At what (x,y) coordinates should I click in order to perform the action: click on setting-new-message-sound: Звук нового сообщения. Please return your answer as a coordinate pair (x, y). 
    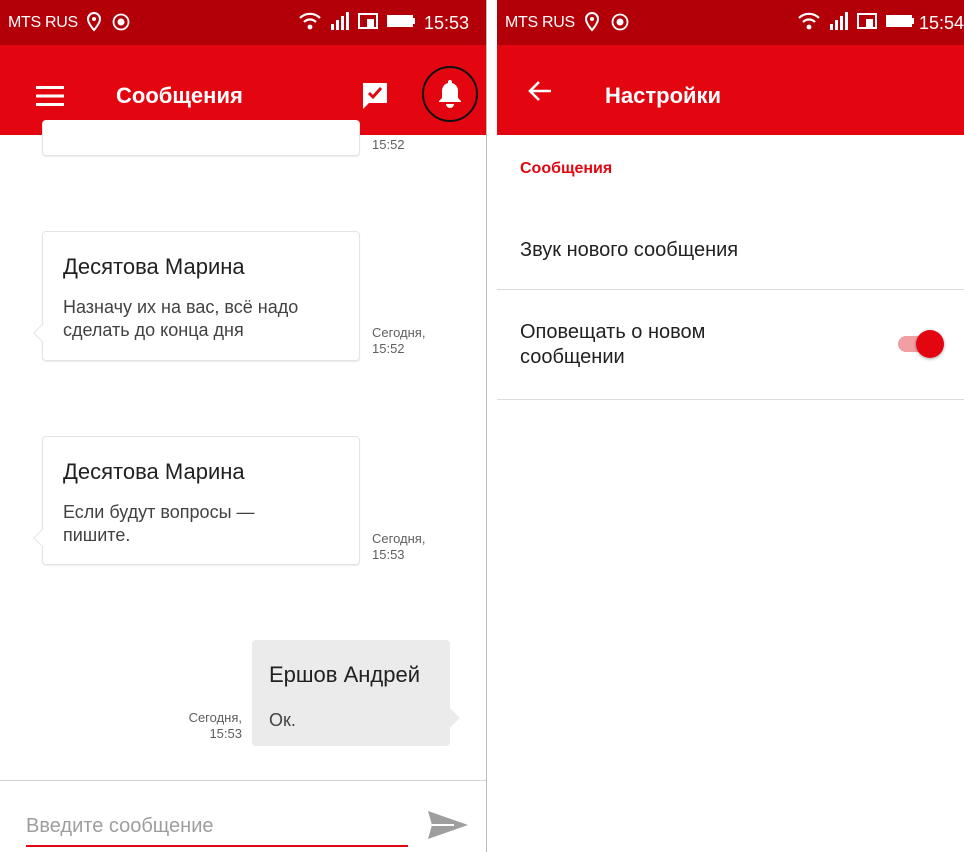
    Looking at the image, I should click on (730, 249).